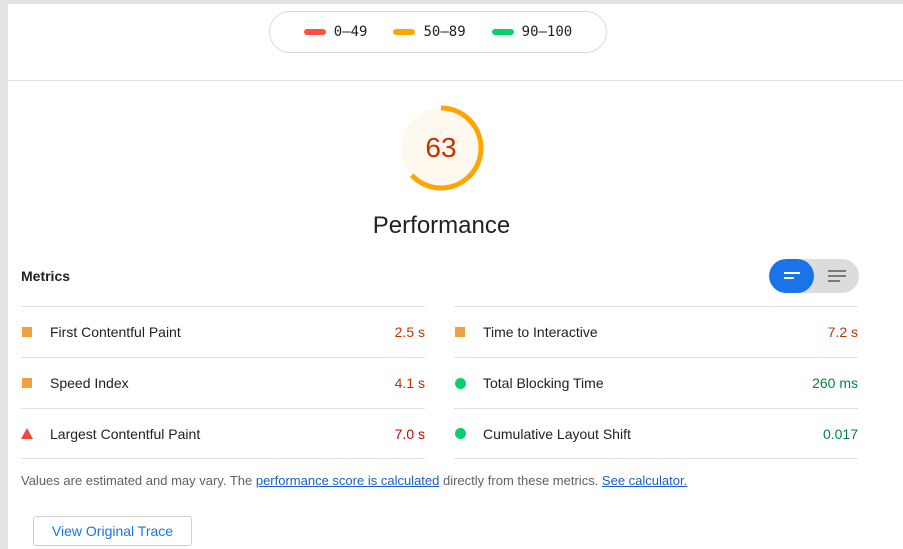 This screenshot has width=903, height=549. I want to click on legend-item-average: 50–89, so click(429, 32).